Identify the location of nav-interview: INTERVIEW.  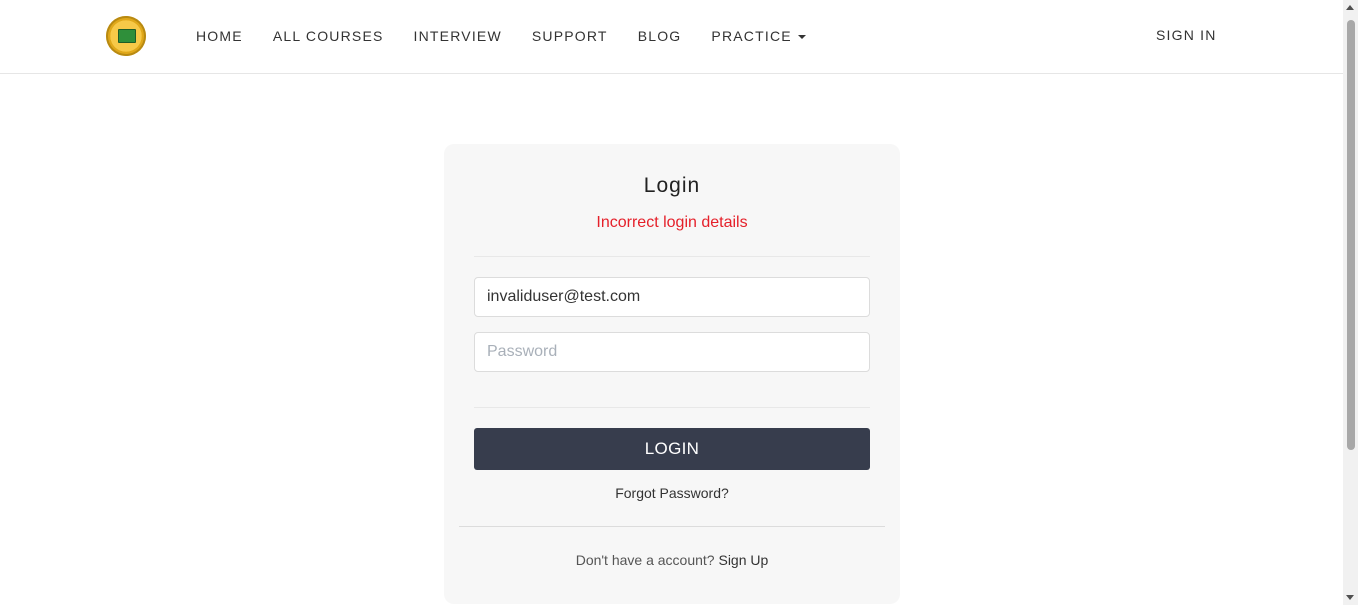
(458, 36).